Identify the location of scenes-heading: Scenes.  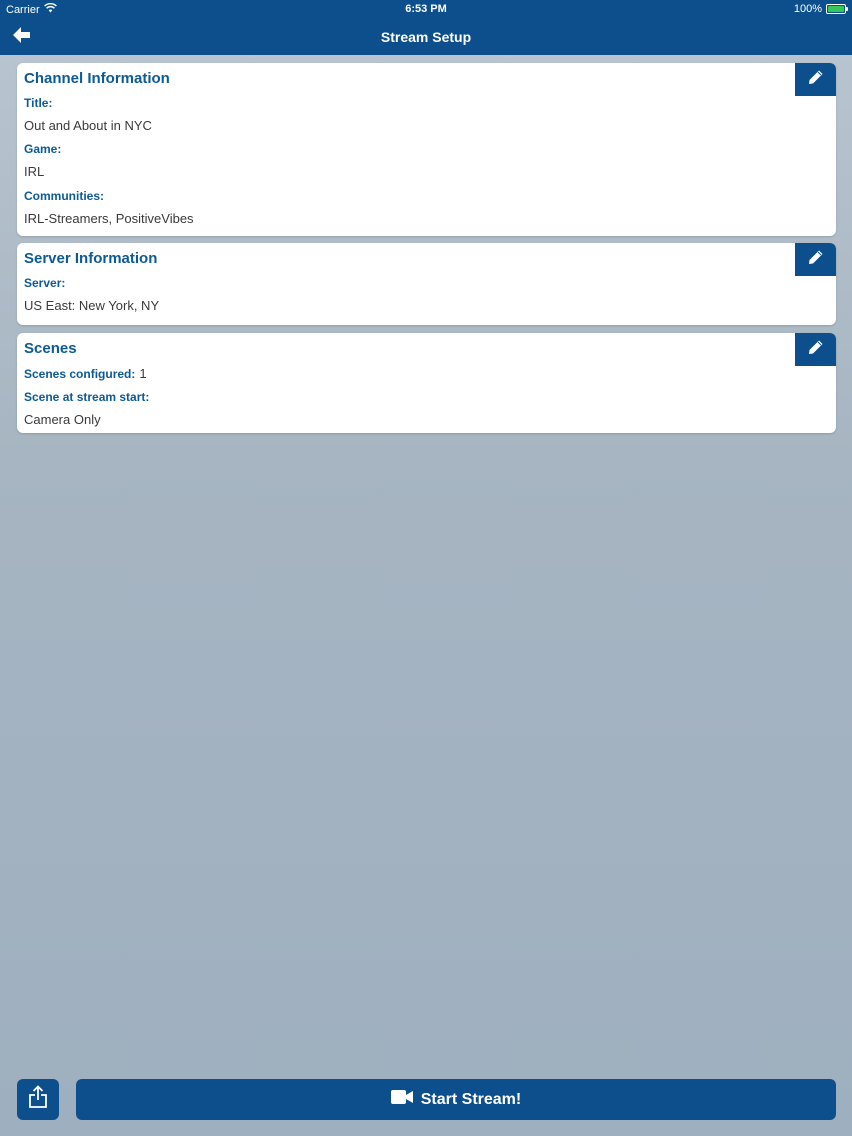
(50, 348).